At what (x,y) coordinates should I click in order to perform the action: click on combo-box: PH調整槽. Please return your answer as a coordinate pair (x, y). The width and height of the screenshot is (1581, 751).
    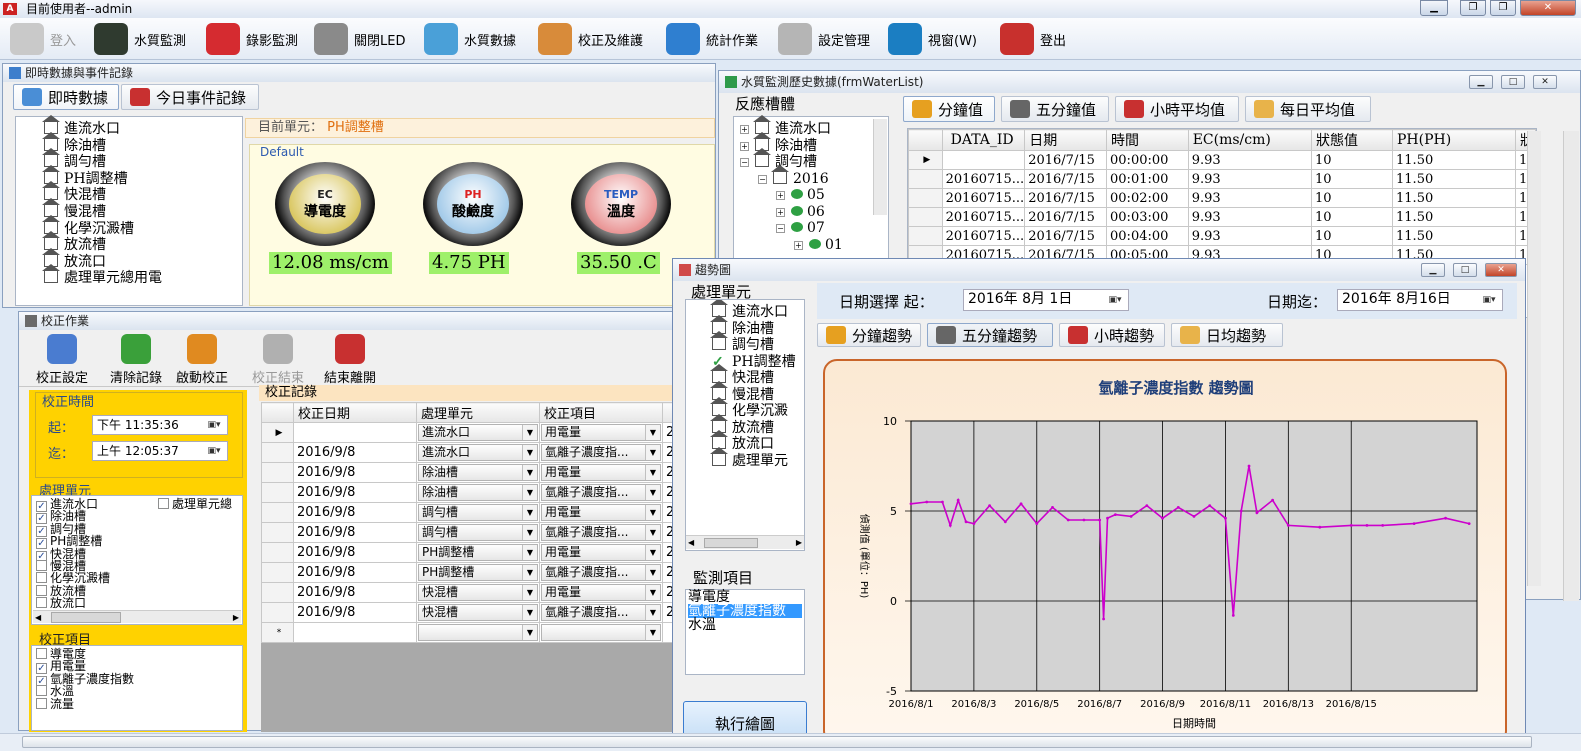
    Looking at the image, I should click on (478, 552).